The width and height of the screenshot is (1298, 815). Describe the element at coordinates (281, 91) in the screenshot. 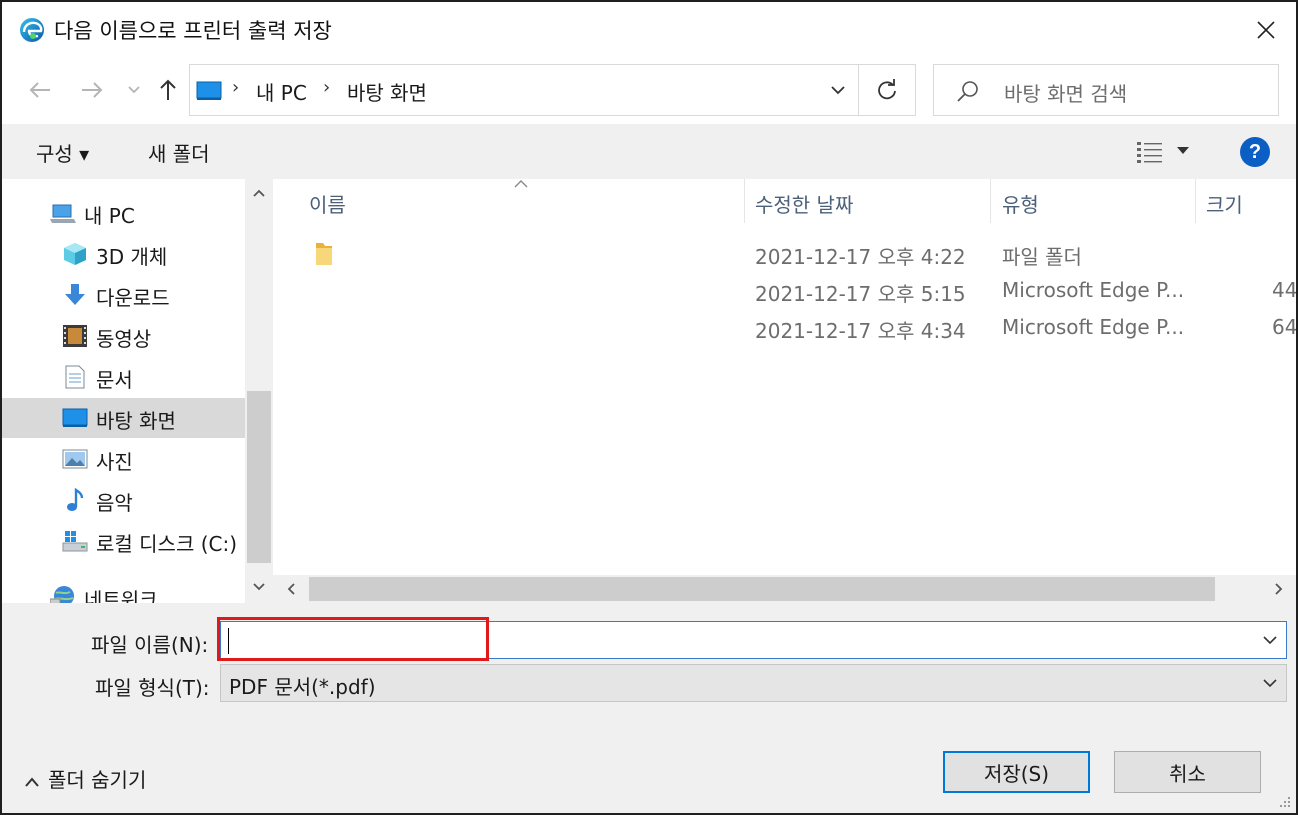

I see `breadcrumb-my-pc: 내 PC` at that location.